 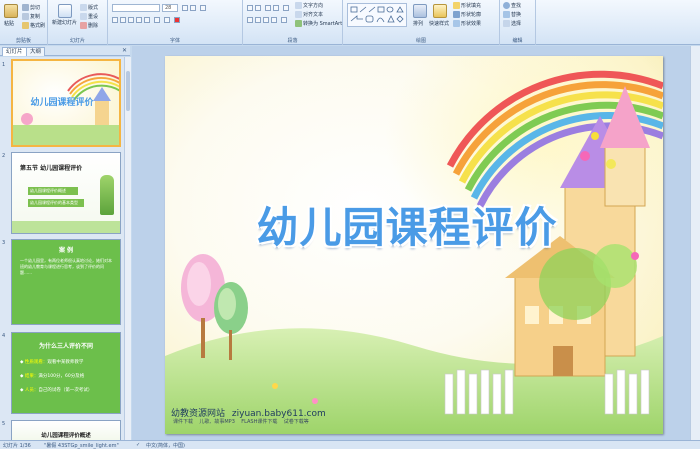 What do you see at coordinates (107, 195) in the screenshot?
I see `thumb-2-tree` at bounding box center [107, 195].